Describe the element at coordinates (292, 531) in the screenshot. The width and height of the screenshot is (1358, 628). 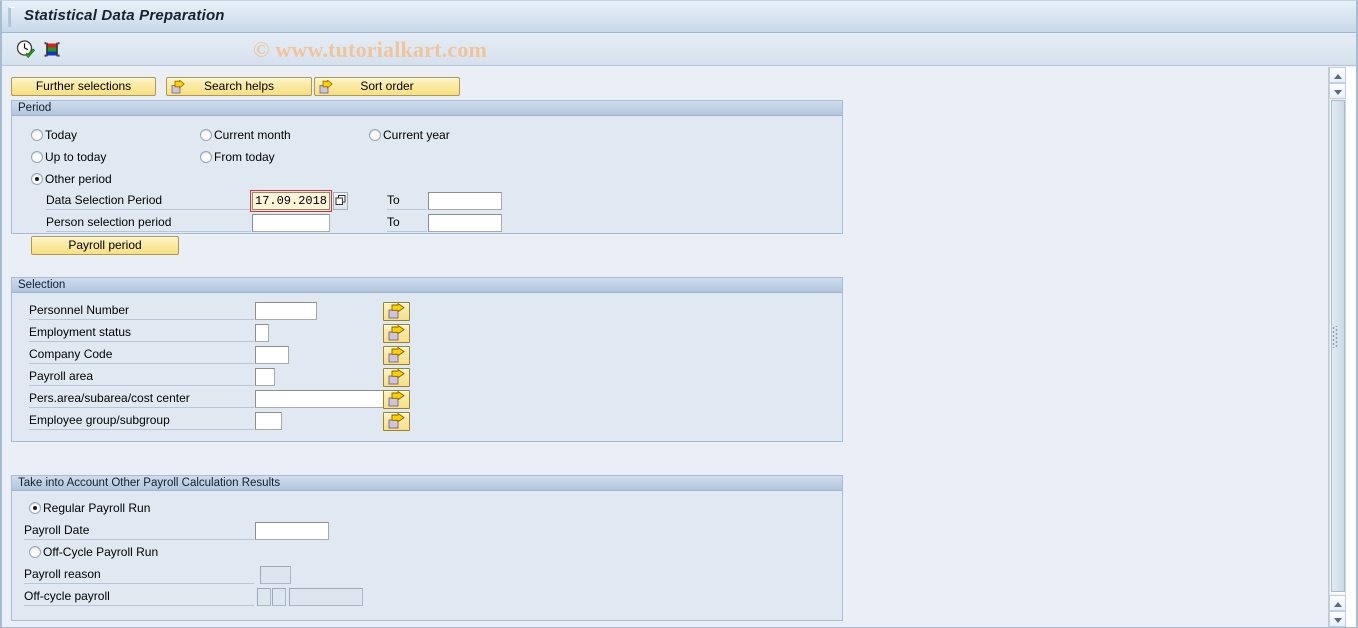
I see `payroll-date-input` at that location.